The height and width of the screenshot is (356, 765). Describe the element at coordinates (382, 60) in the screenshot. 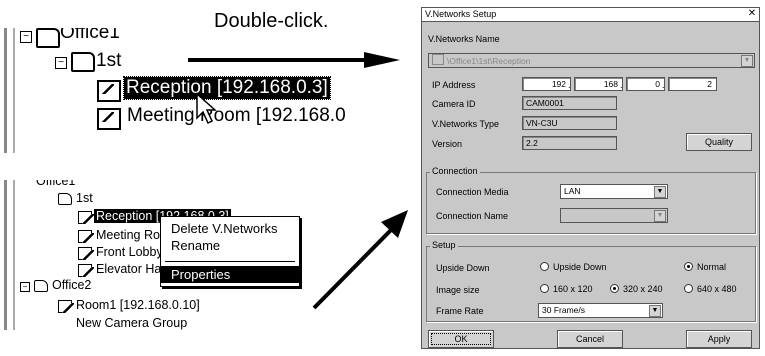

I see `arrow-right-head` at that location.